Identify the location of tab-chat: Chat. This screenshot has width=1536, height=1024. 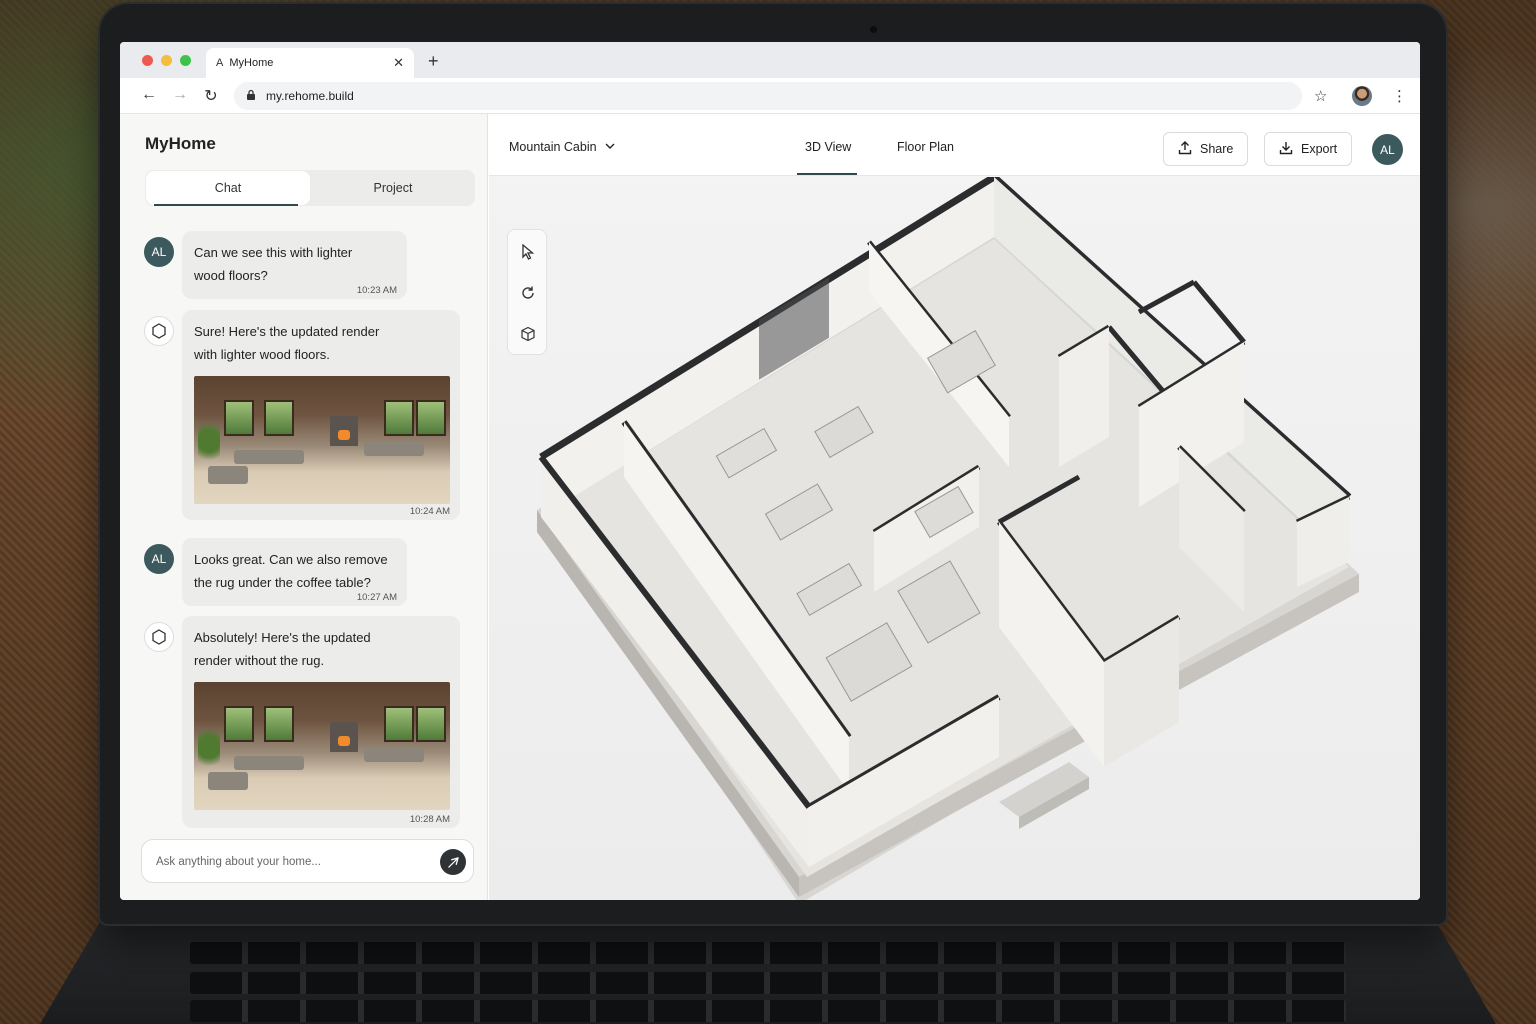
(228, 188).